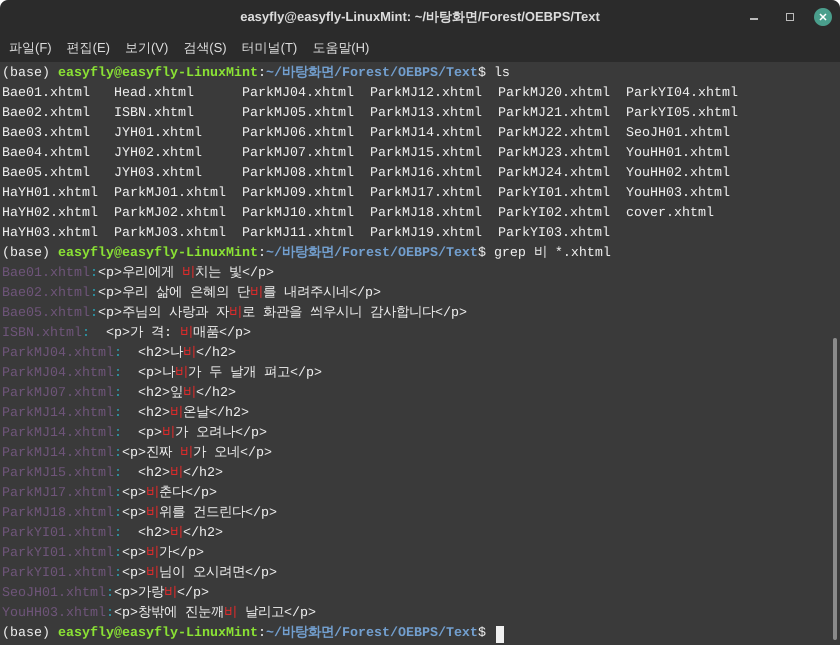 The width and height of the screenshot is (840, 645). Describe the element at coordinates (162, 373) in the screenshot. I see `grep-result-line: ParkMJ04.xhtml: <p>나비가 두 날개 펴고</p>` at that location.